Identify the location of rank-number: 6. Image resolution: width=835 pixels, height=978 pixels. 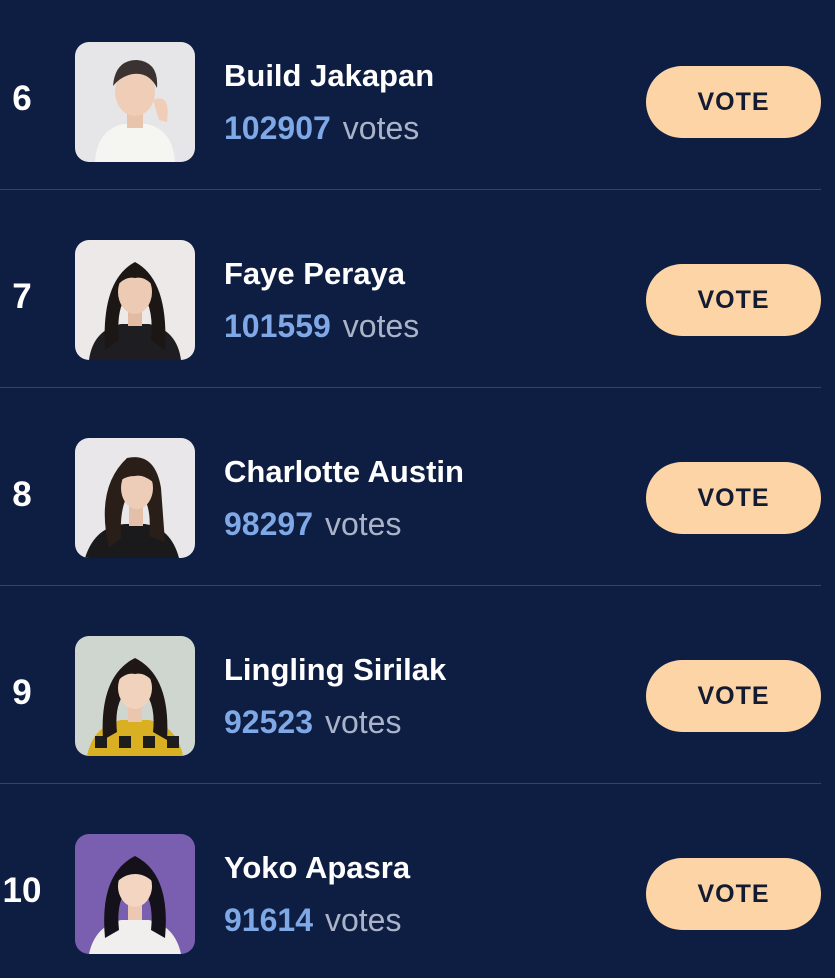
(22, 98).